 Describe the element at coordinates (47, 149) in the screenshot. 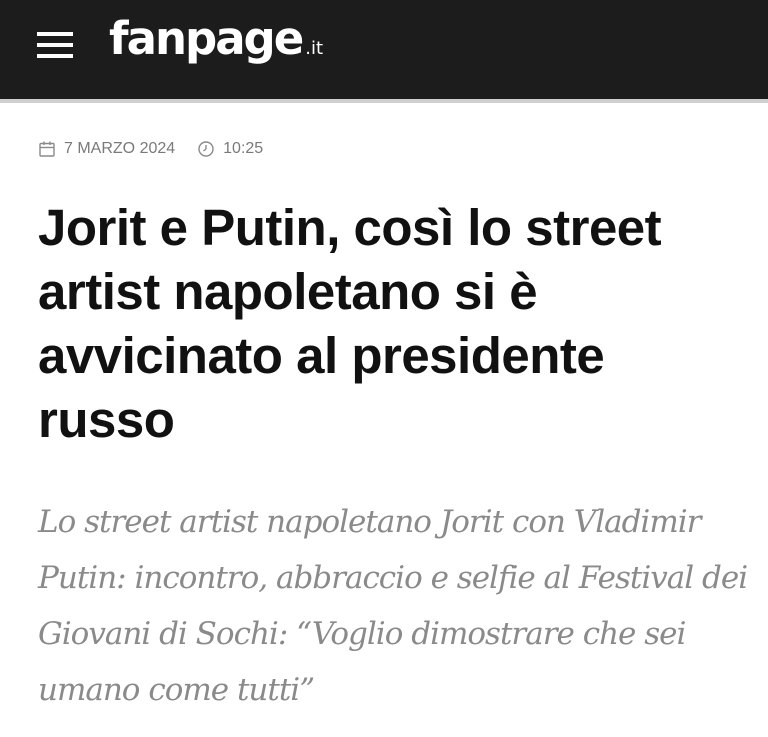

I see `calendar-icon` at that location.